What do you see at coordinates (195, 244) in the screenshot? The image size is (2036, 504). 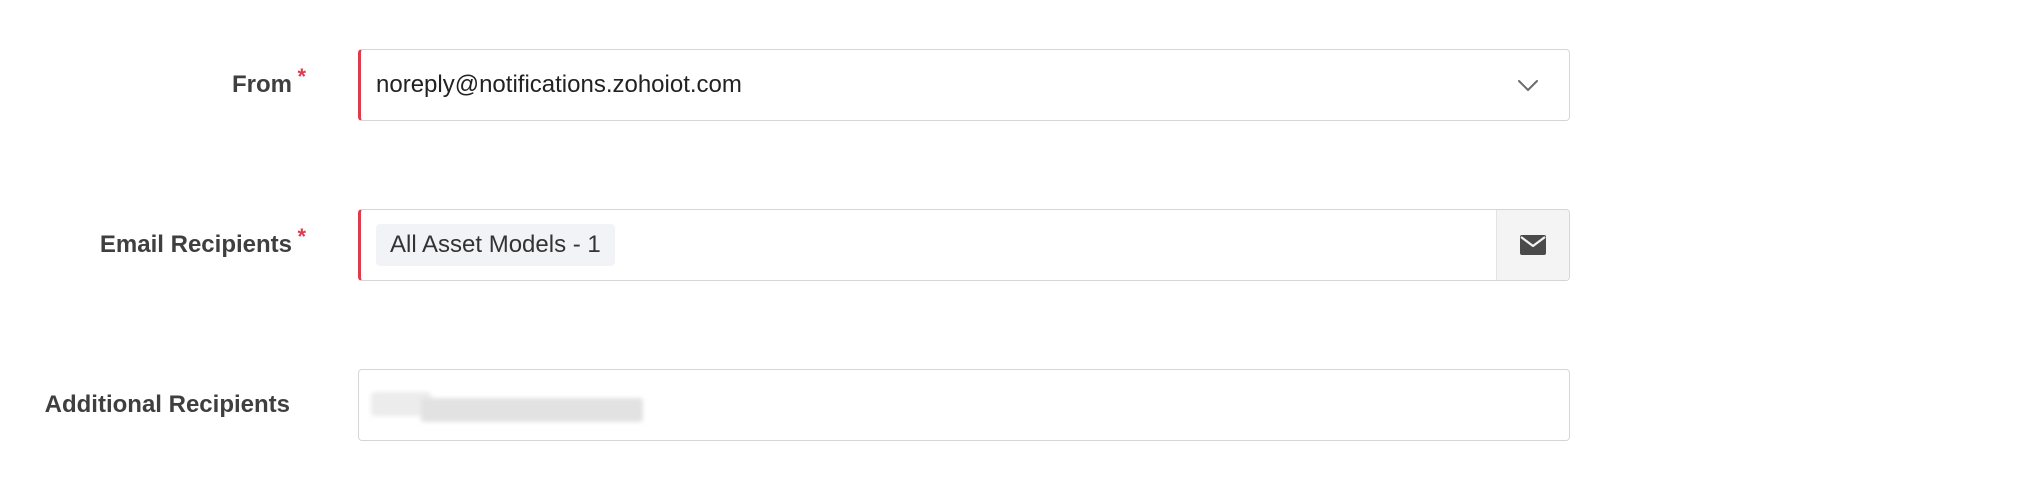 I see `email-recipients-label-text: Email Recipients` at bounding box center [195, 244].